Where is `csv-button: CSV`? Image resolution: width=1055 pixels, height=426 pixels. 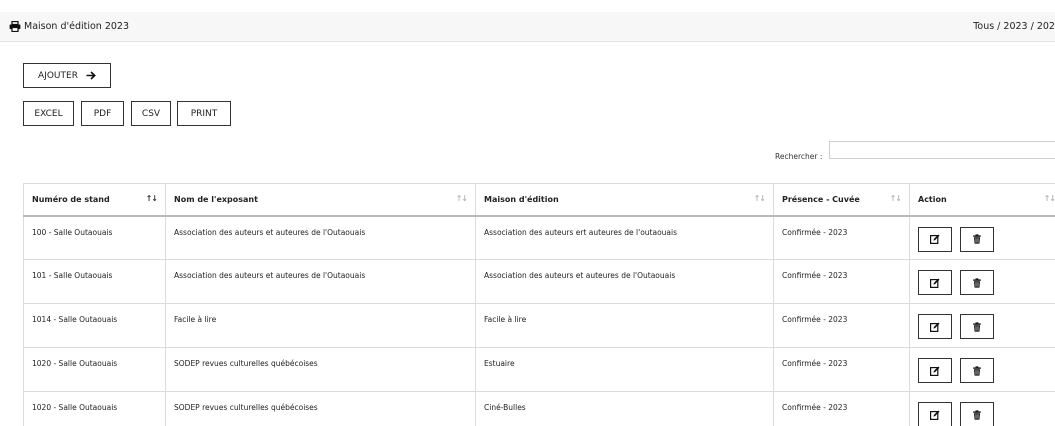 csv-button: CSV is located at coordinates (151, 113).